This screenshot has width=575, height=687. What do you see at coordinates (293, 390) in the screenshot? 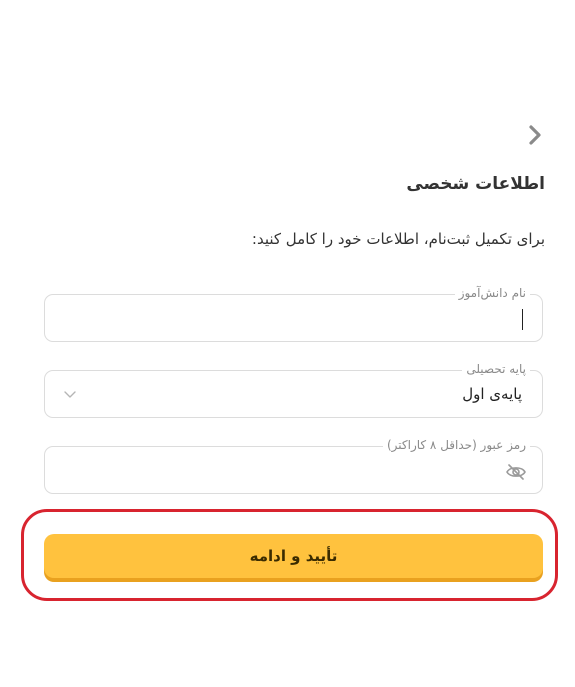
I see `grade-select: پایه تحصیلی پایه‌ی اول` at bounding box center [293, 390].